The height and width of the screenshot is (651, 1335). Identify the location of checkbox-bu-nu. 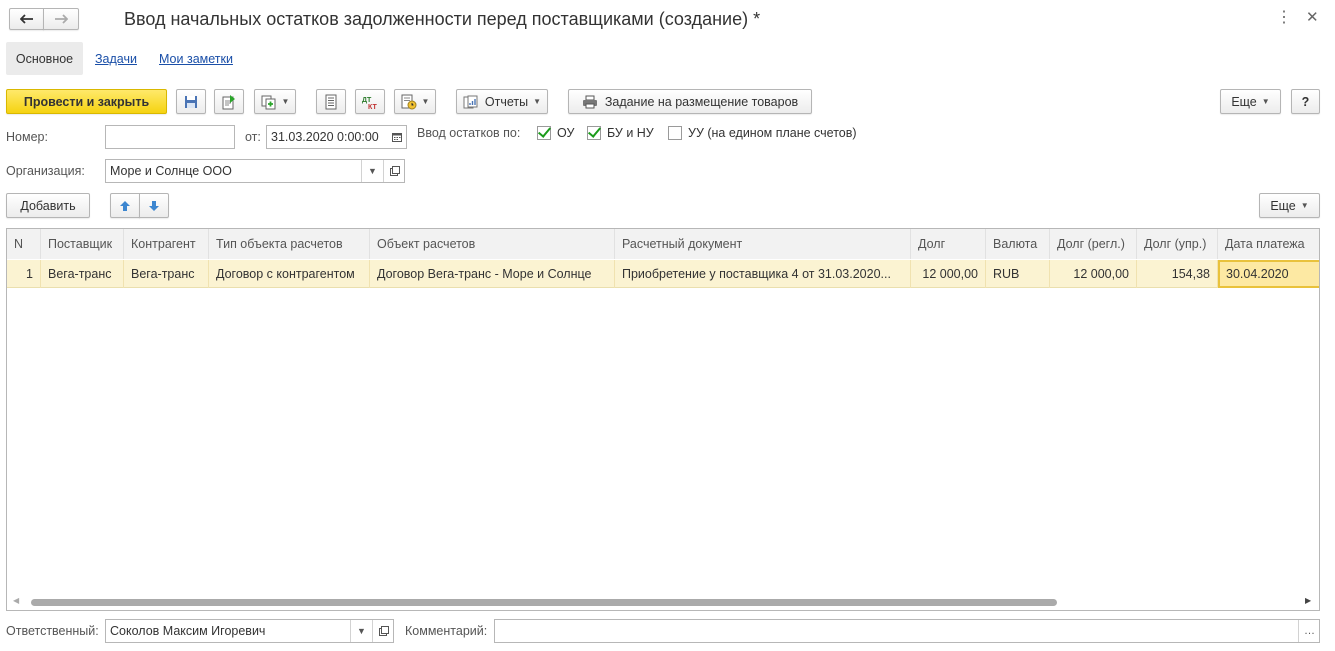
(594, 133).